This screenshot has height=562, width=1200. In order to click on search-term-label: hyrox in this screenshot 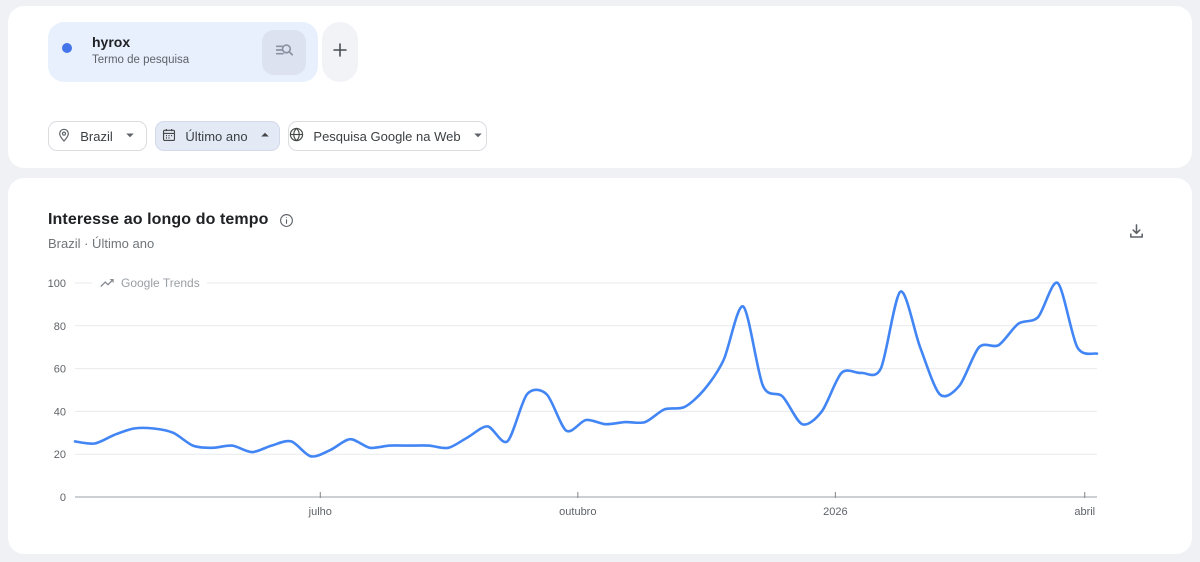, I will do `click(111, 42)`.